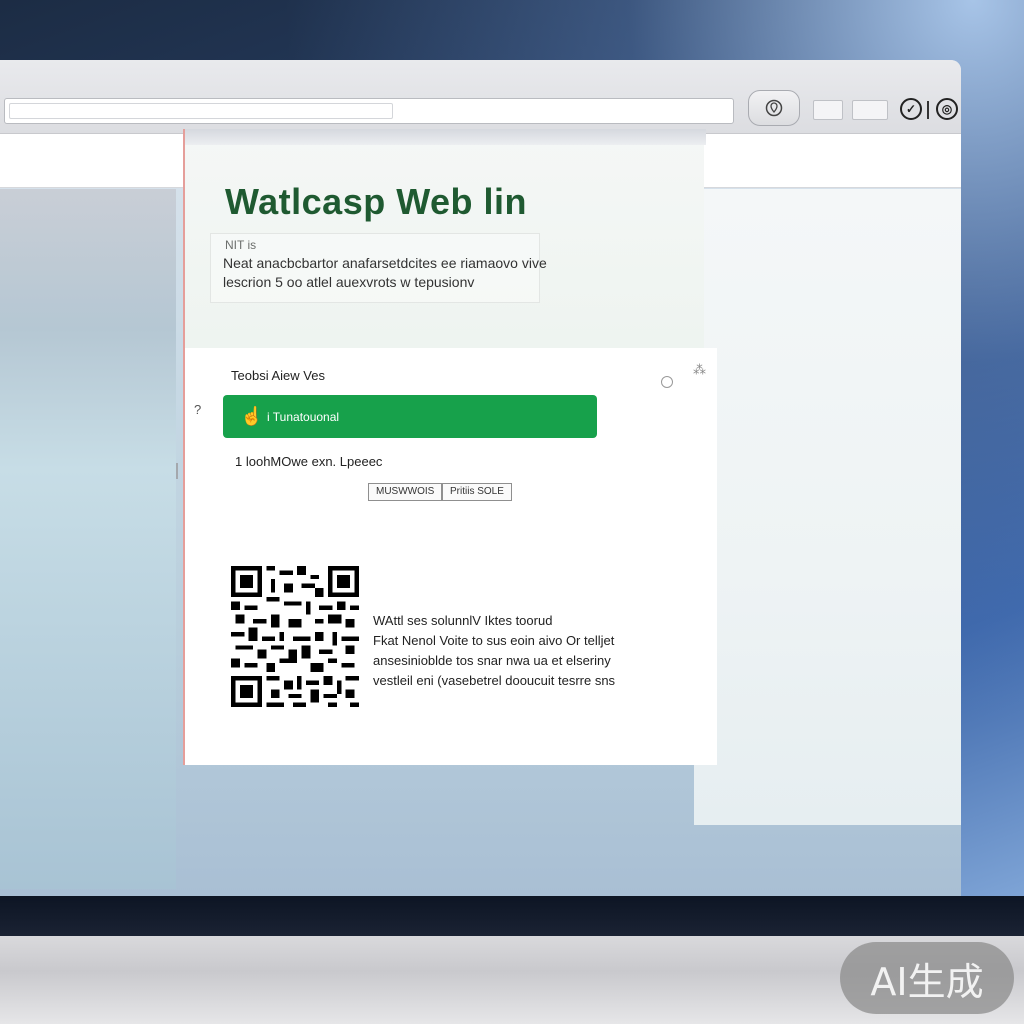  What do you see at coordinates (308, 461) in the screenshot?
I see `link-text: 1 loohMOwe exn. Lpeeec` at bounding box center [308, 461].